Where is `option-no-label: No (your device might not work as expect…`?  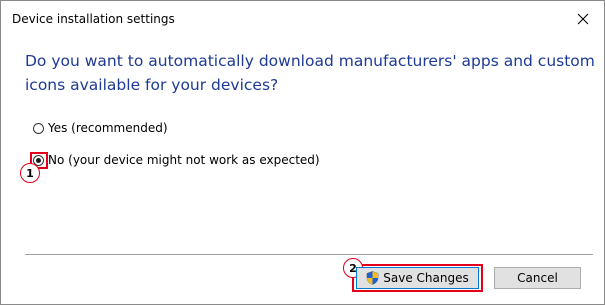 option-no-label: No (your device might not work as expect… is located at coordinates (184, 160).